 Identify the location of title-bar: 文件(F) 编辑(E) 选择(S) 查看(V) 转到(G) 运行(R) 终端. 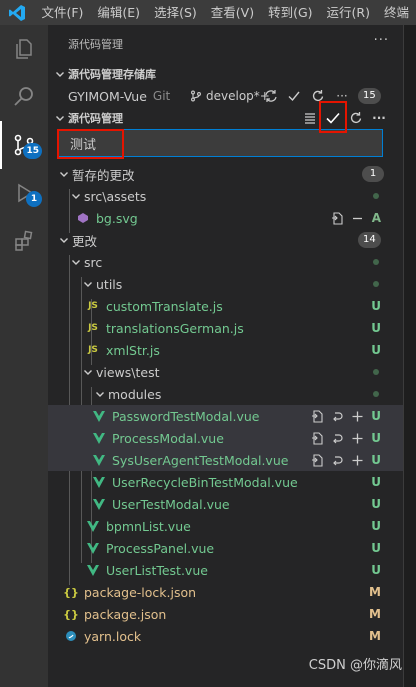
(208, 12).